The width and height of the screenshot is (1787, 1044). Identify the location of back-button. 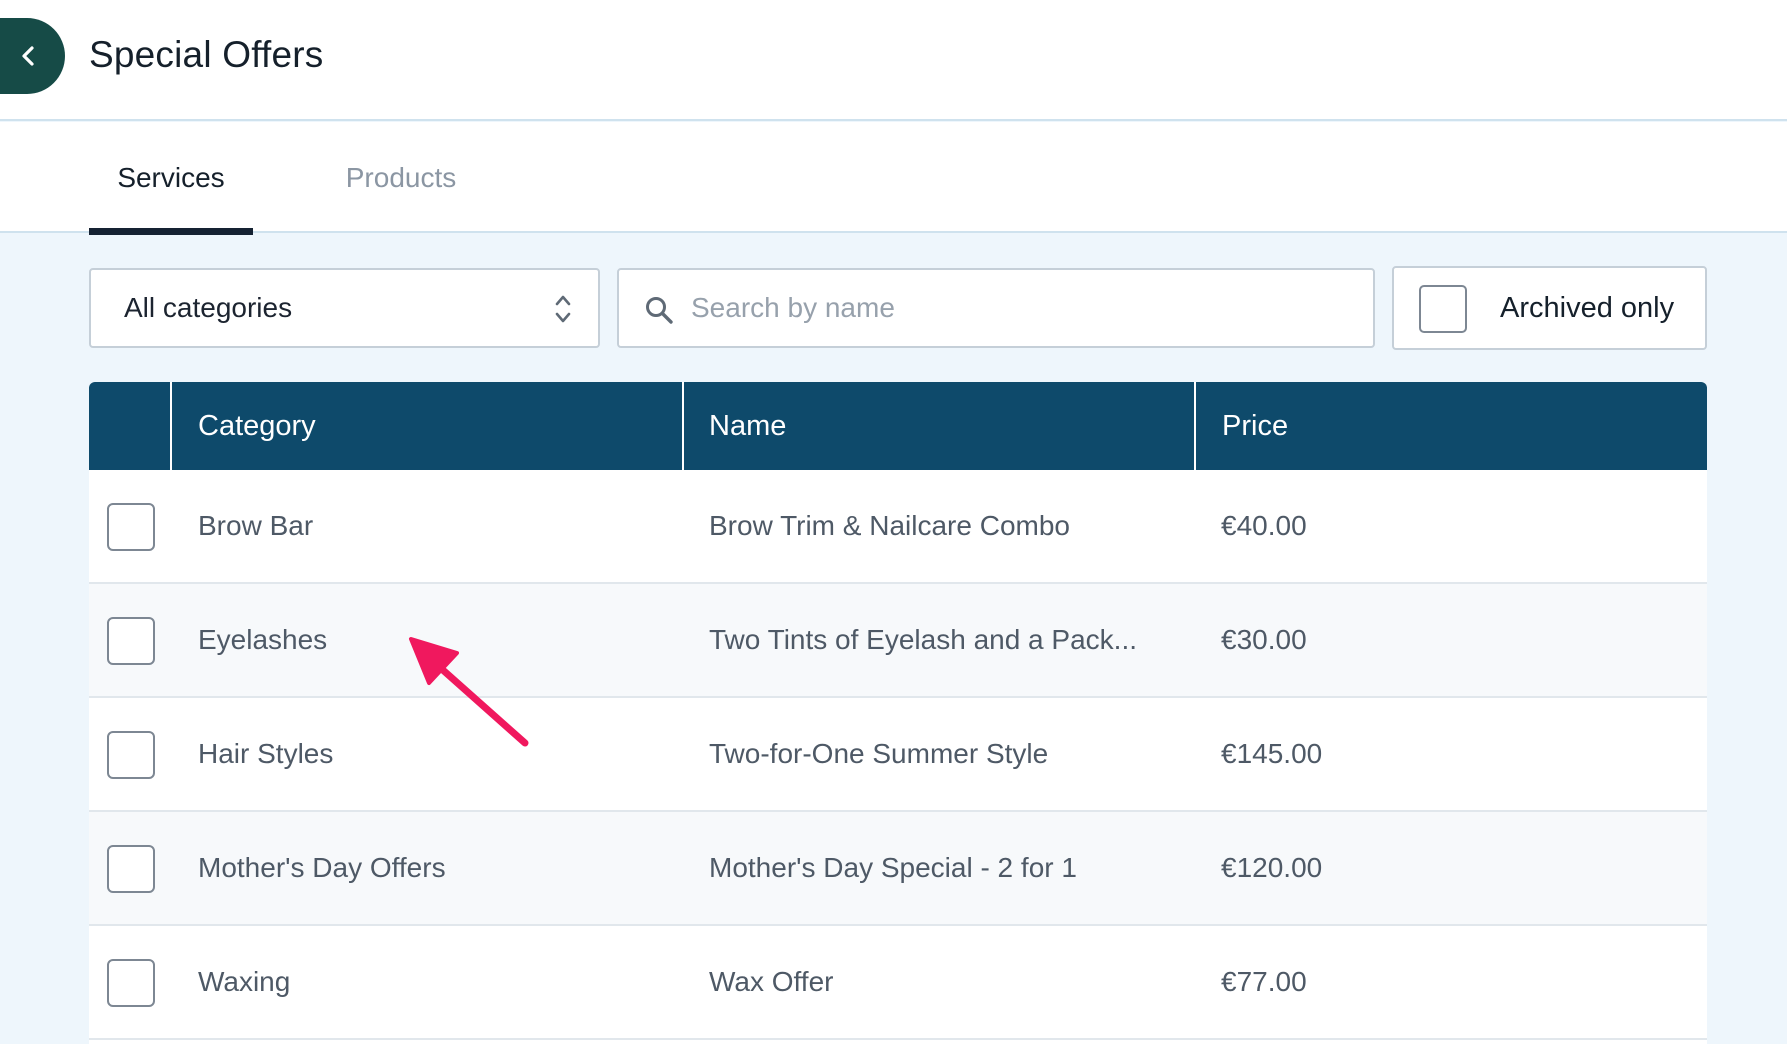
(32, 56).